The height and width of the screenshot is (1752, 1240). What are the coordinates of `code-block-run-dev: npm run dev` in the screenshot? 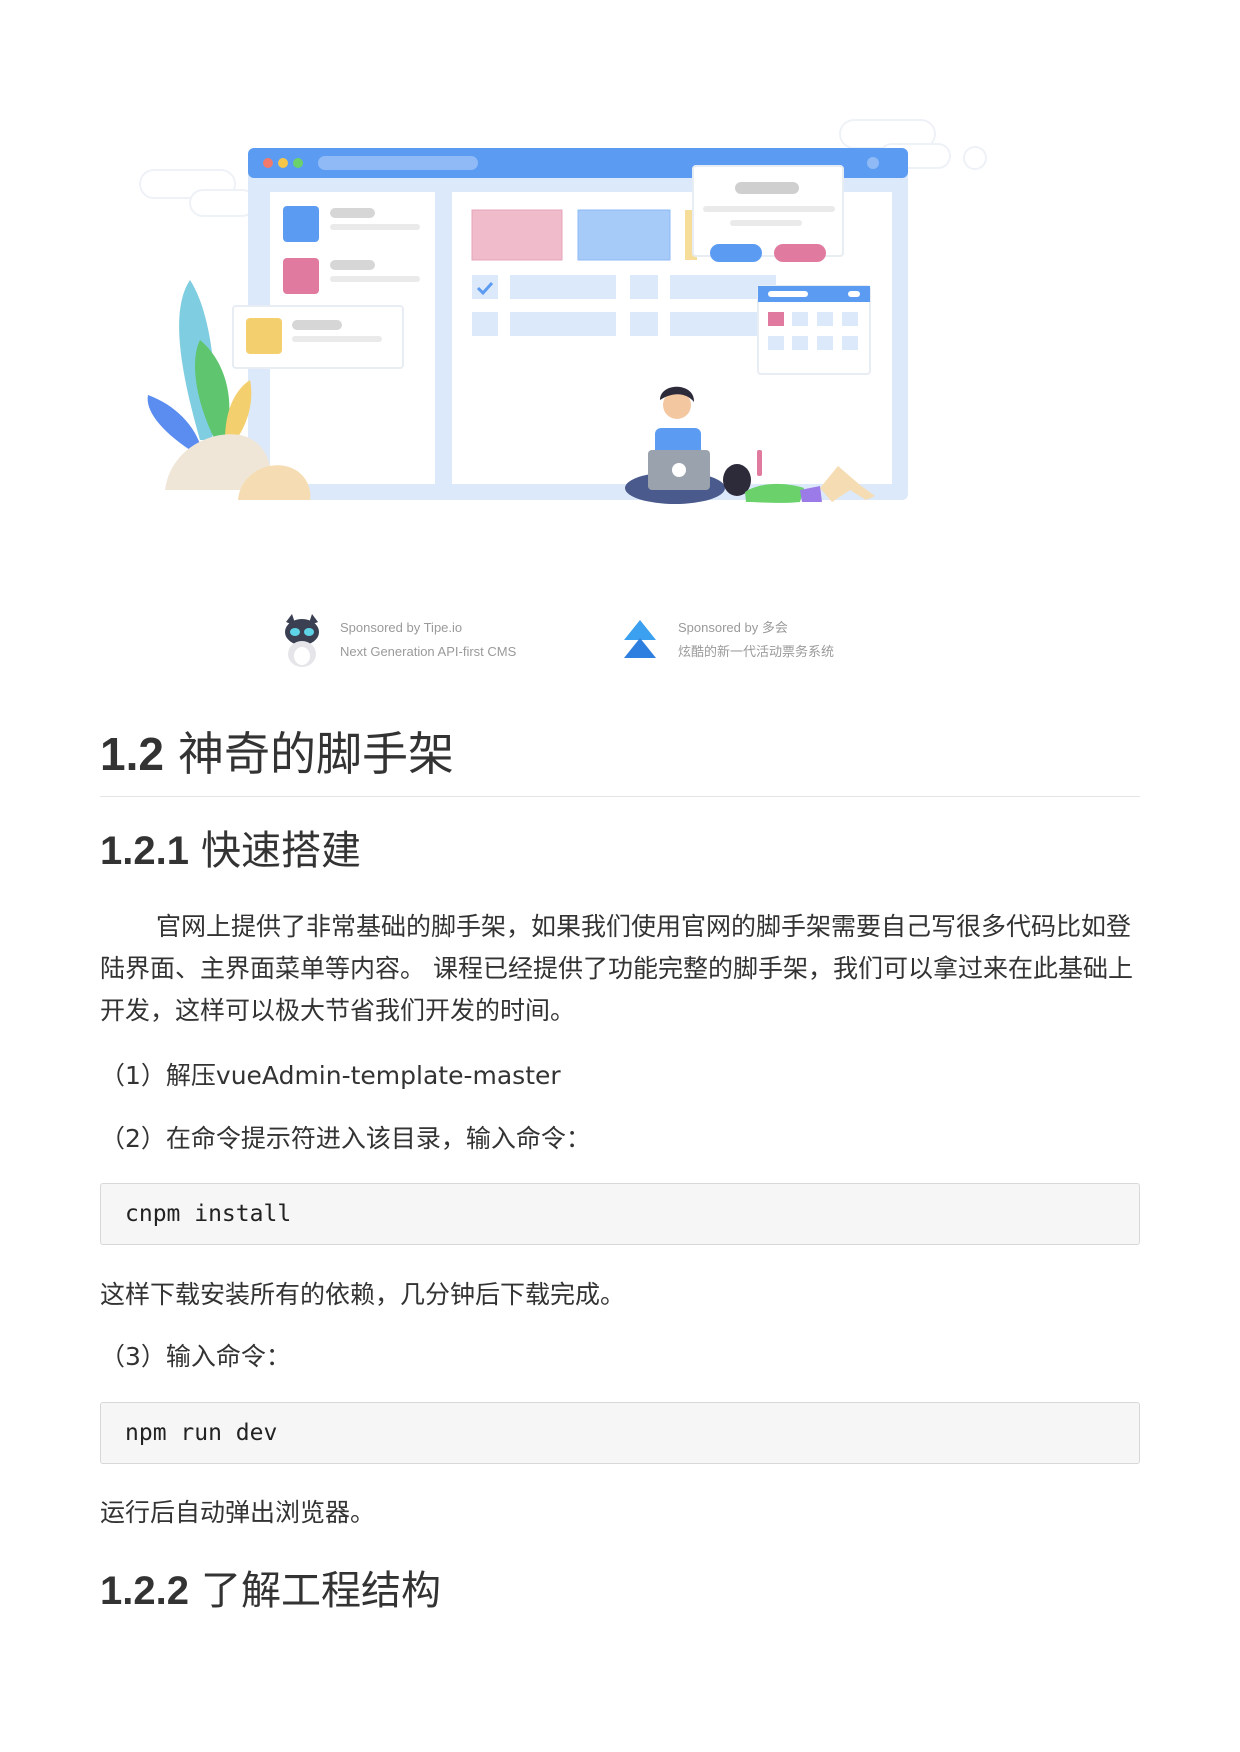 It's located at (620, 1433).